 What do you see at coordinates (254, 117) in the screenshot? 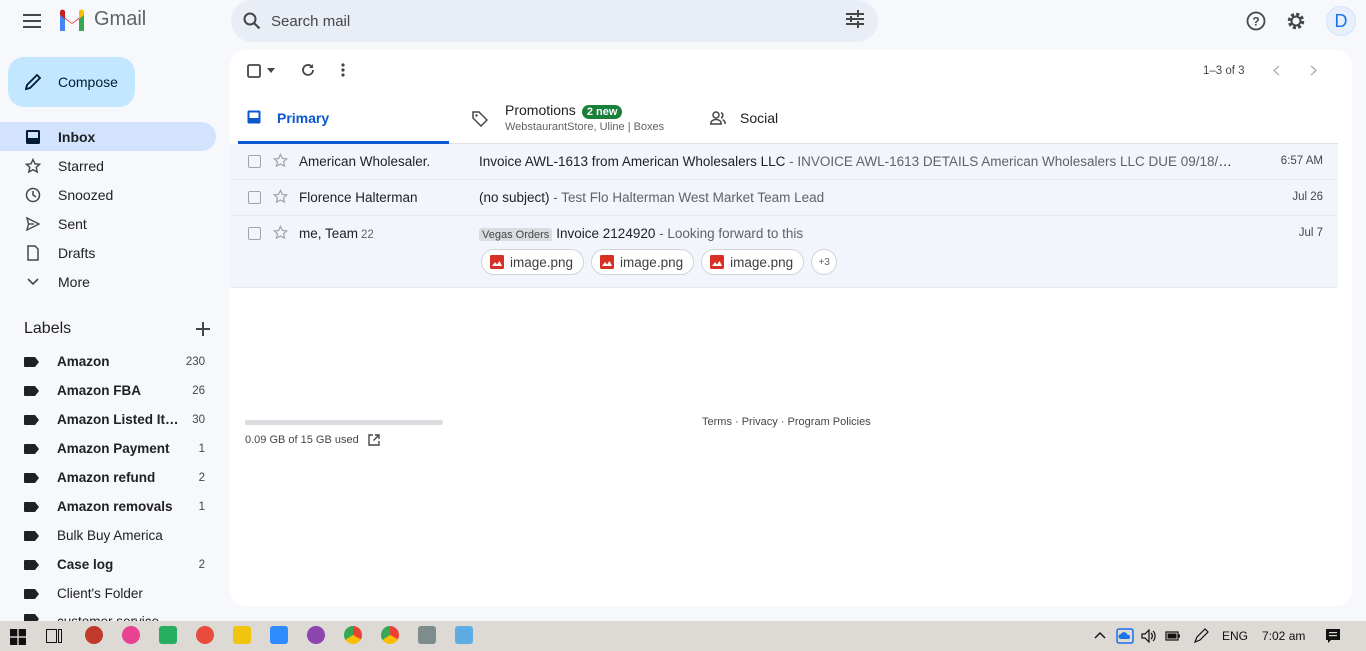
I see `inbox-icon` at bounding box center [254, 117].